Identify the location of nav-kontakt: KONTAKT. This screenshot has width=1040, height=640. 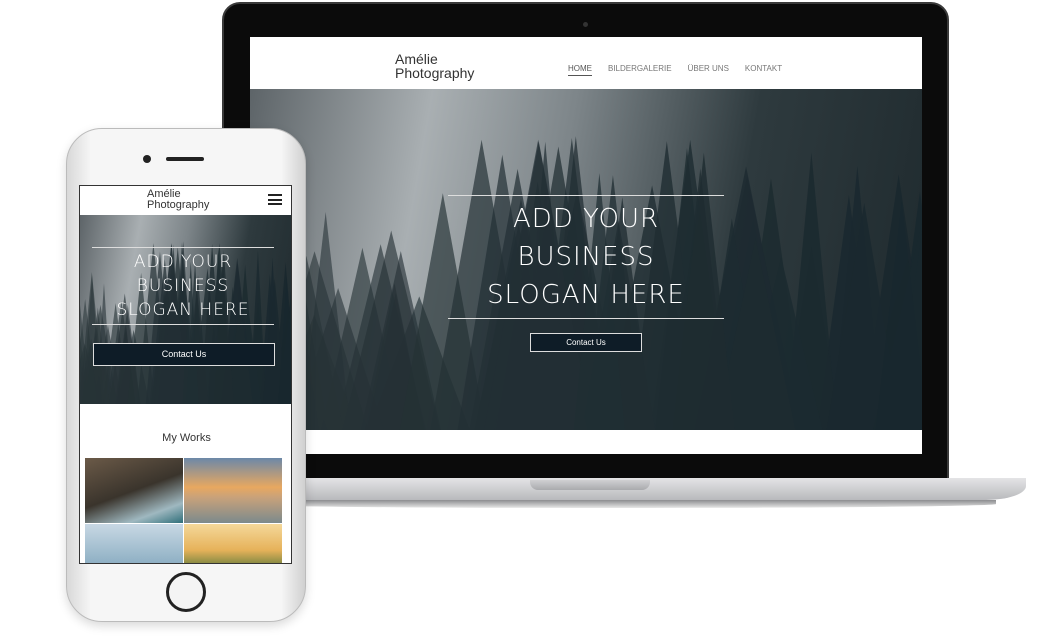
(763, 70).